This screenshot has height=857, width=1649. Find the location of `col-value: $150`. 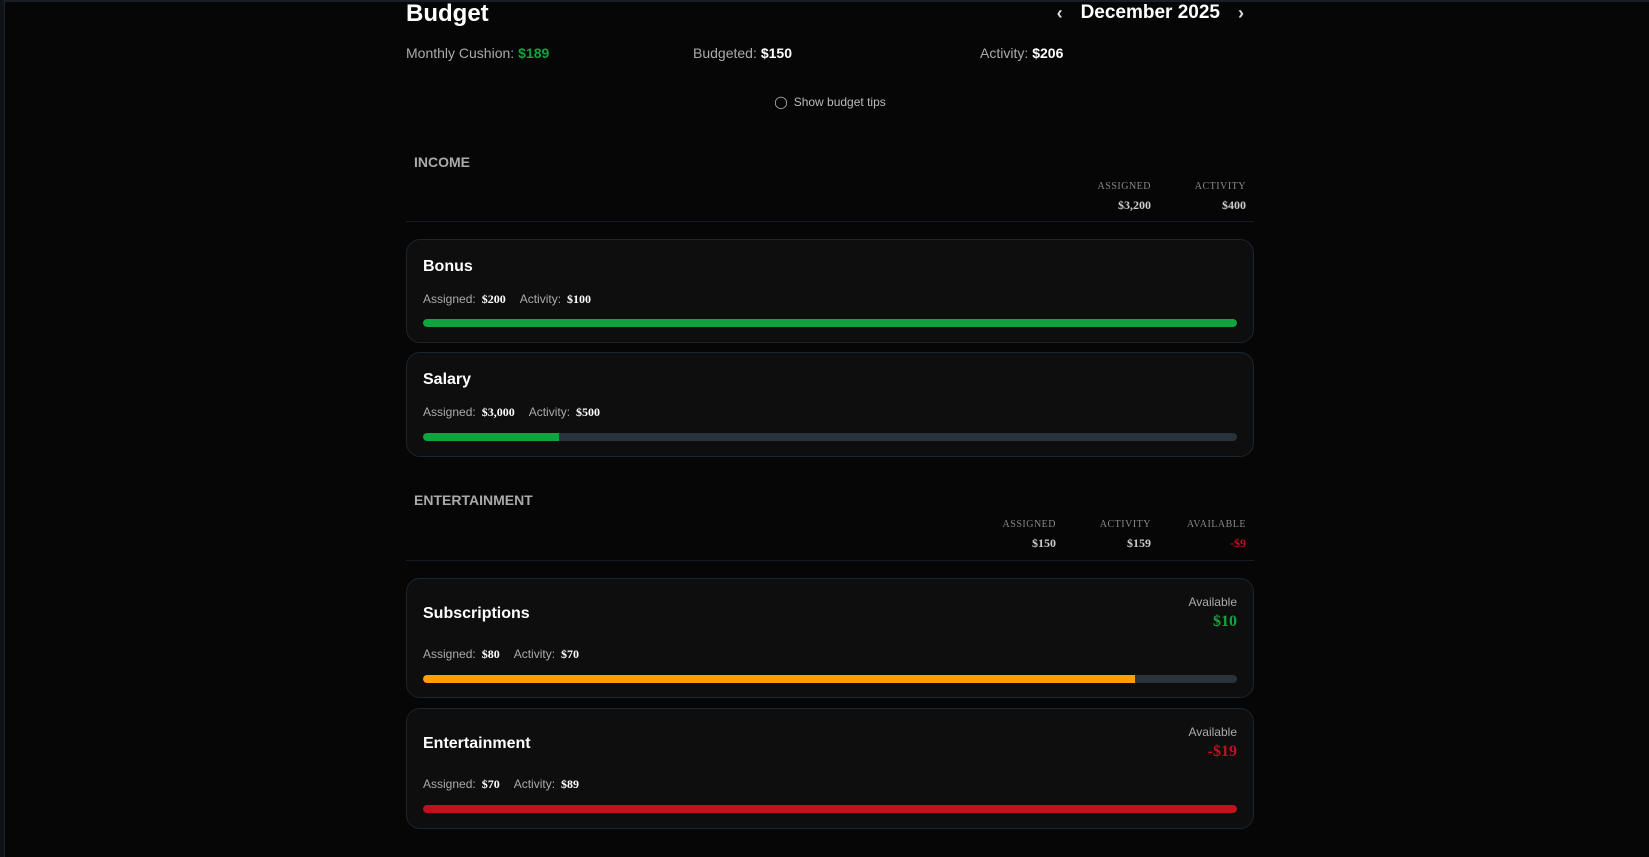

col-value: $150 is located at coordinates (1044, 543).